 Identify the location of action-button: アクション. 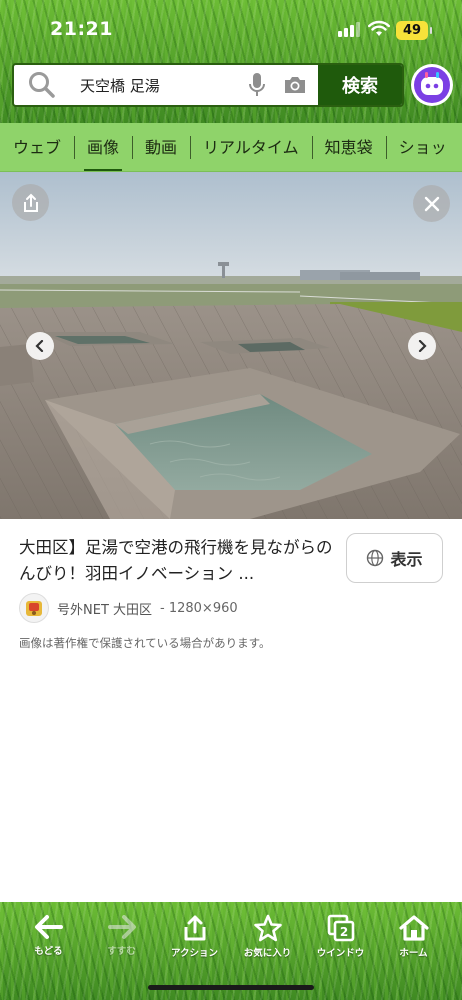
(195, 936).